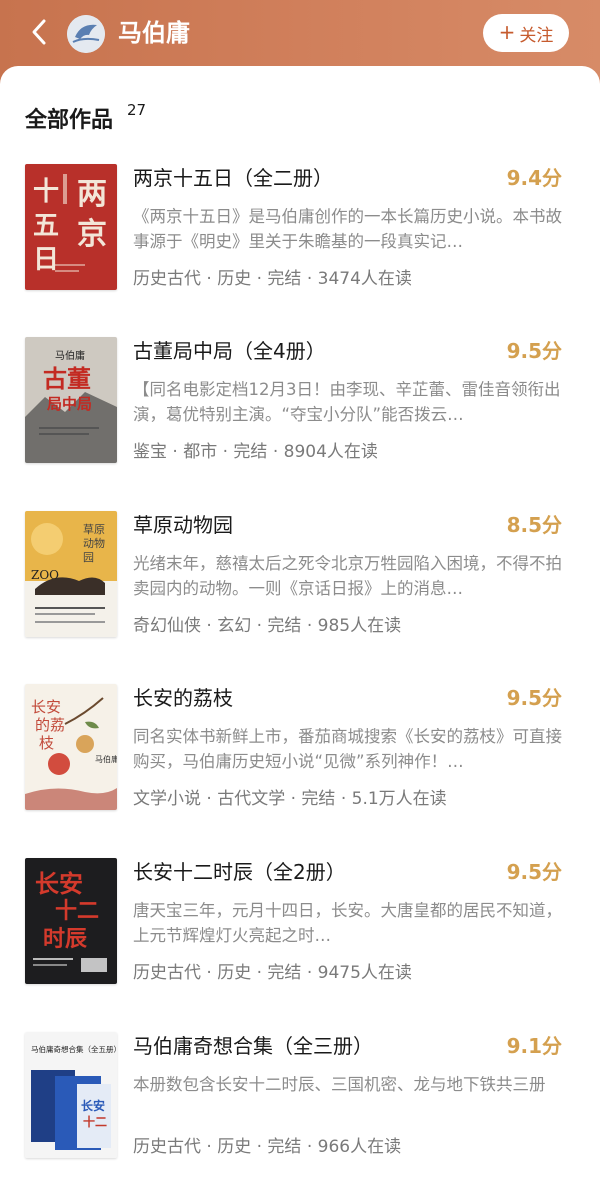  What do you see at coordinates (50, 725) in the screenshot?
I see `svg-text: 的荔` at bounding box center [50, 725].